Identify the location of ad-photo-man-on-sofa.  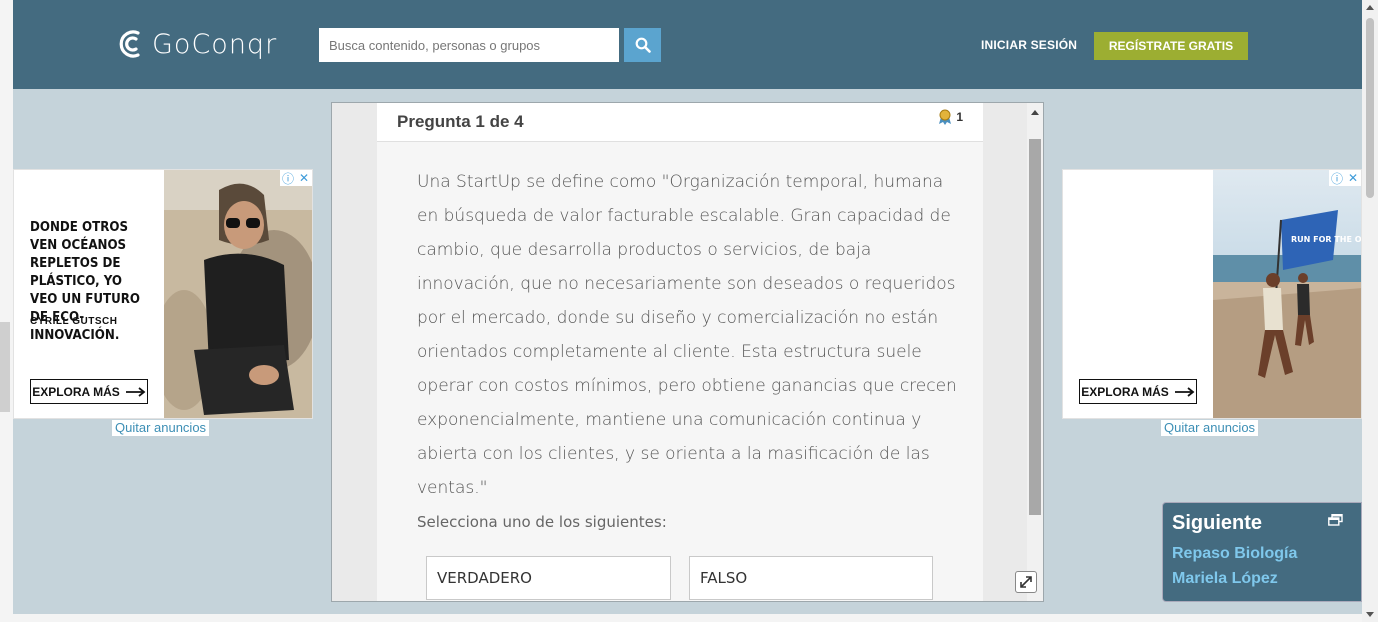
(238, 294).